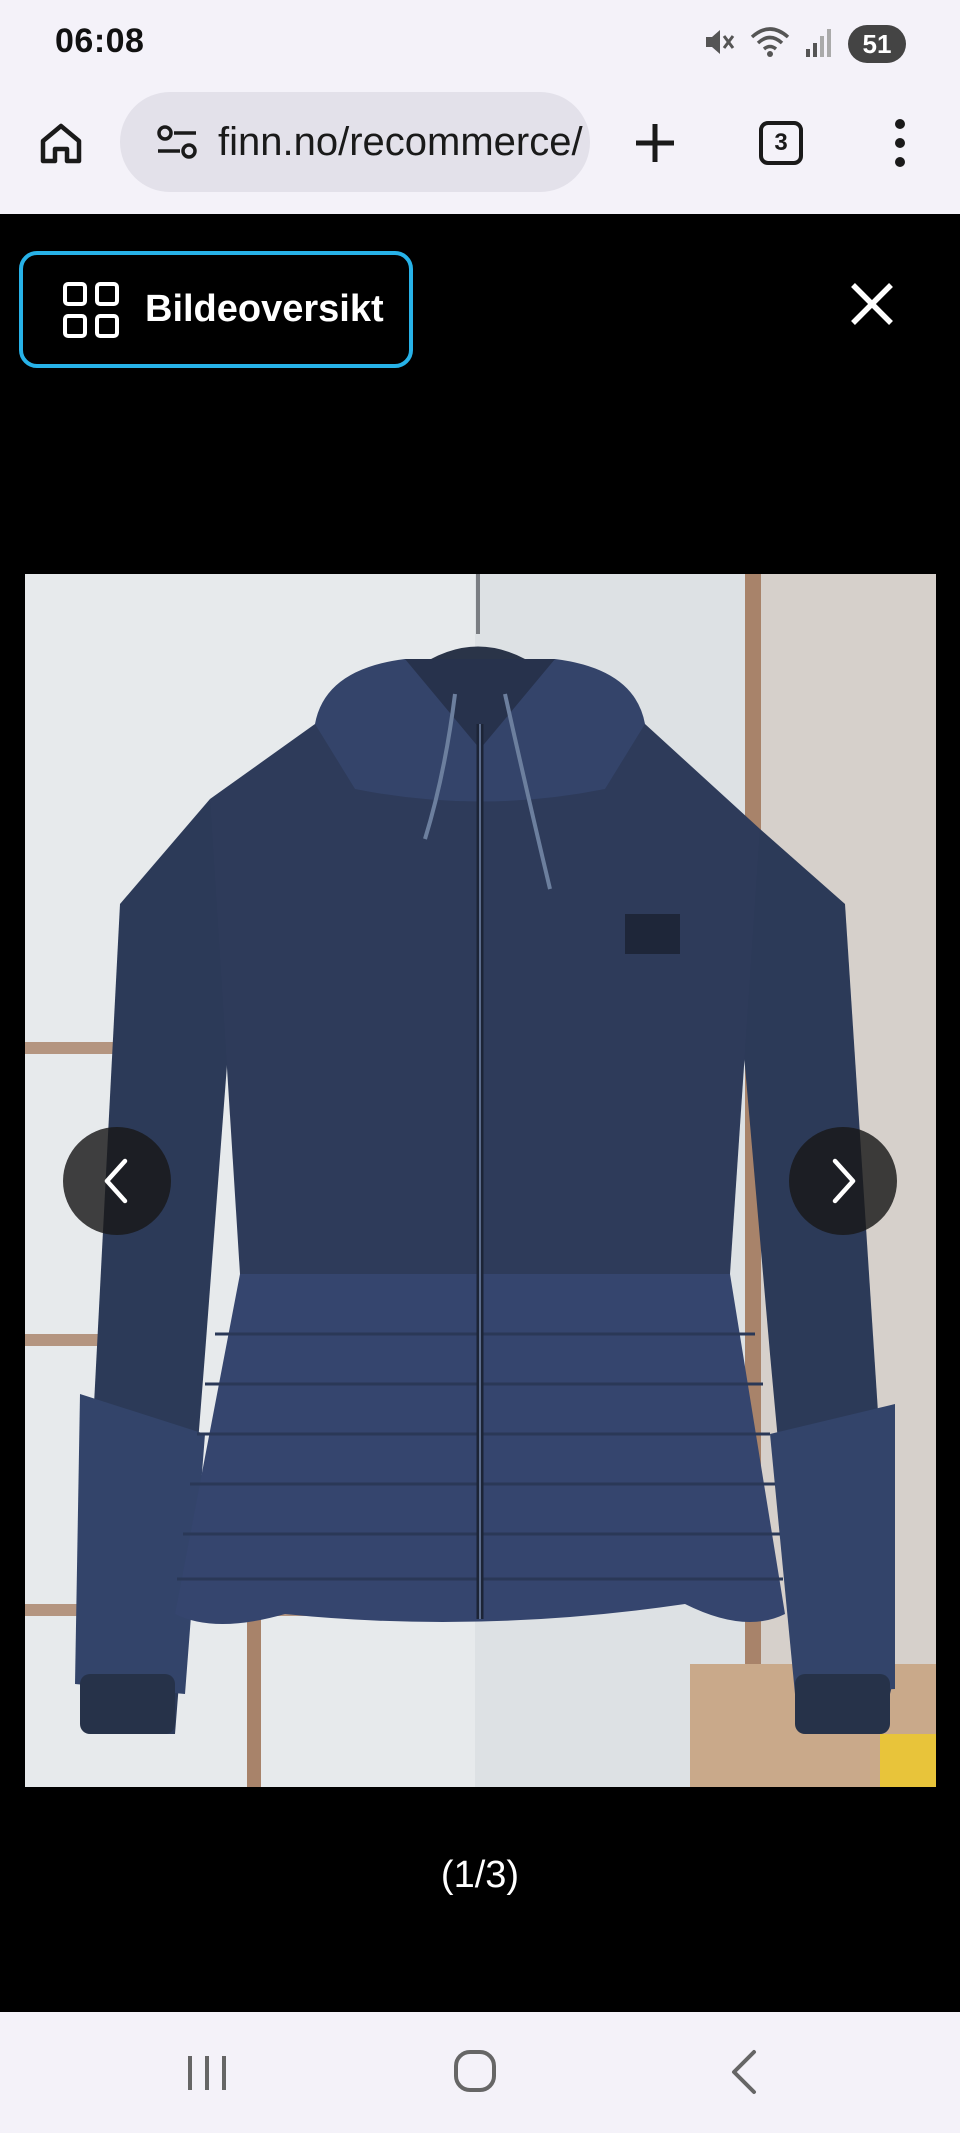 The height and width of the screenshot is (2133, 960). Describe the element at coordinates (91, 309) in the screenshot. I see `grid-icon` at that location.